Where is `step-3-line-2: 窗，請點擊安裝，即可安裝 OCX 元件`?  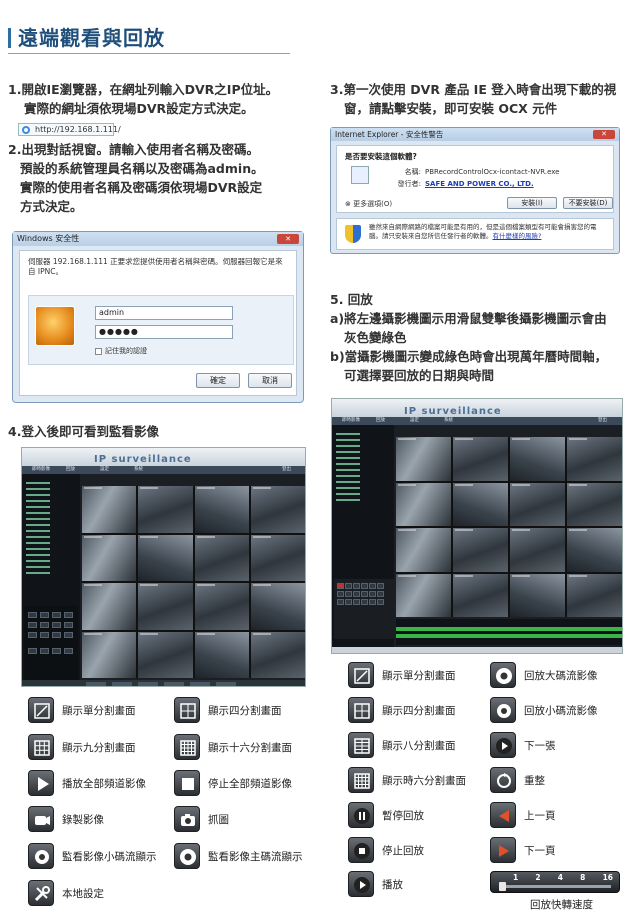 step-3-line-2: 窗，請點擊安裝，即可安裝 OCX 元件 is located at coordinates (451, 108).